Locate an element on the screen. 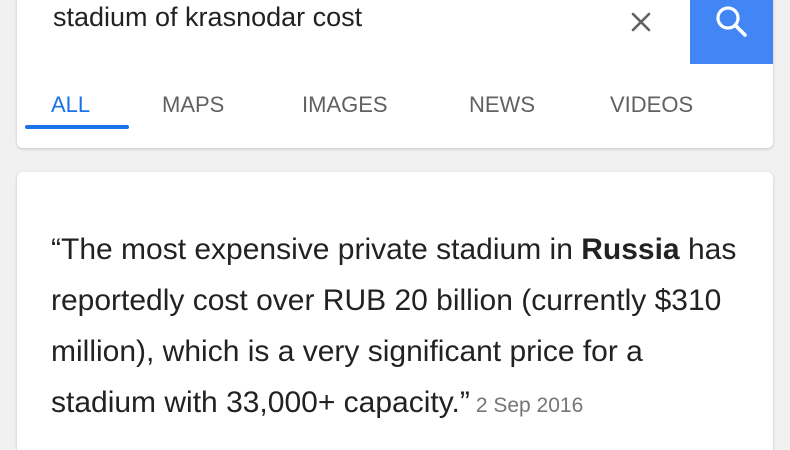  snippet-date: 2 Sep 2016 is located at coordinates (529, 405).